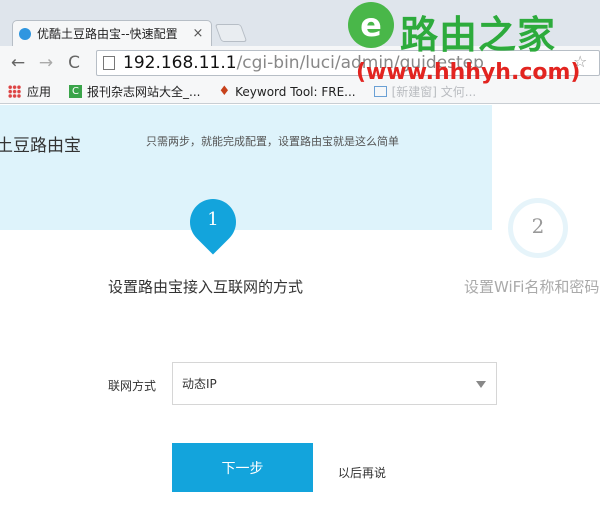  I want to click on watermark-logo-icon: e, so click(371, 25).